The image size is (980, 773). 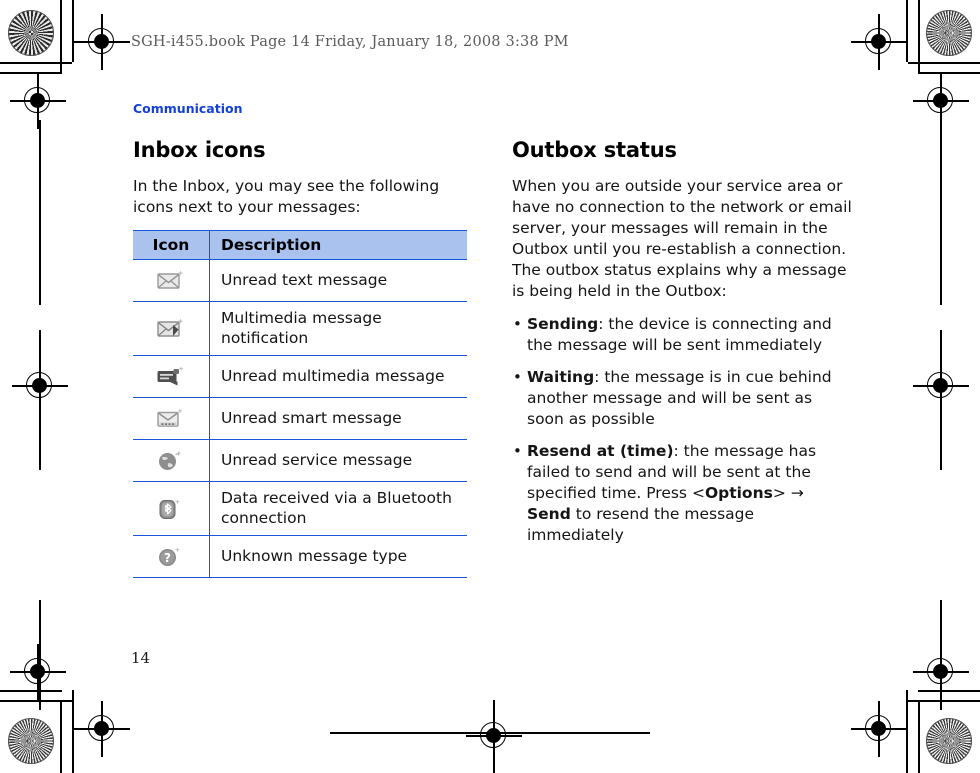 What do you see at coordinates (338, 460) in the screenshot?
I see `row-description: Unread service message` at bounding box center [338, 460].